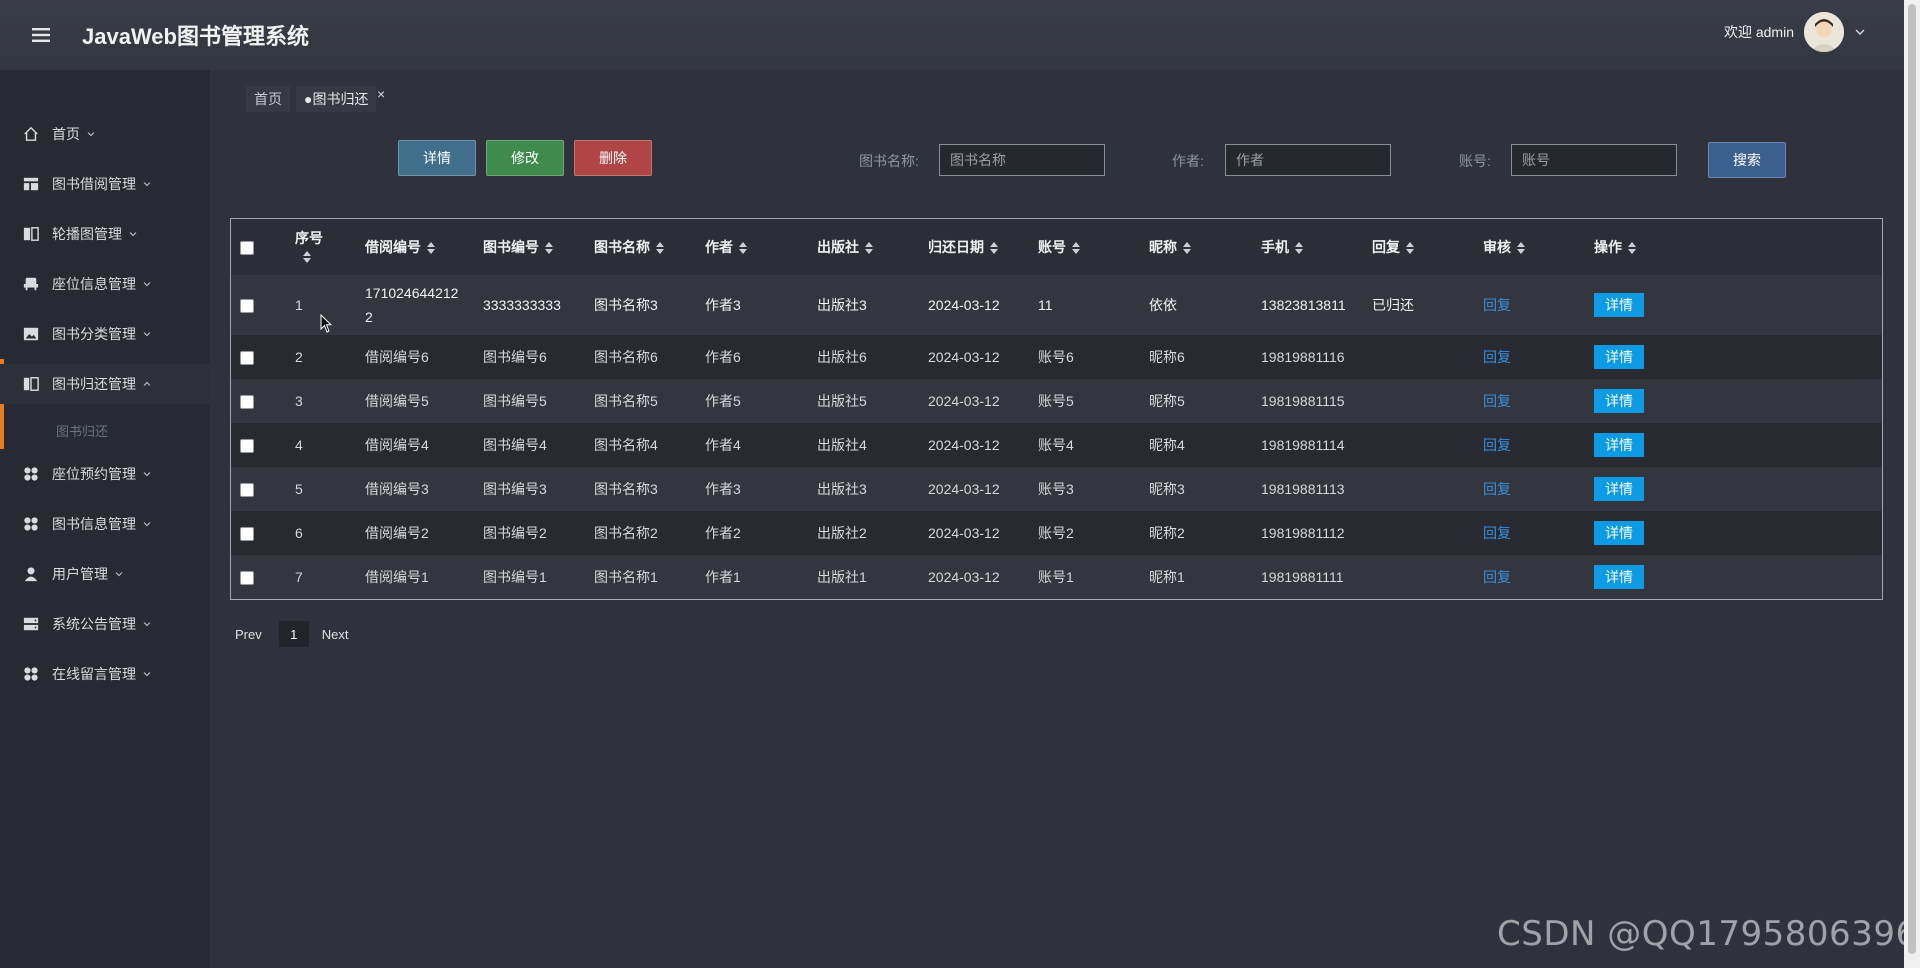  I want to click on sidebar-item-carousel: 轮播图管理, so click(105, 234).